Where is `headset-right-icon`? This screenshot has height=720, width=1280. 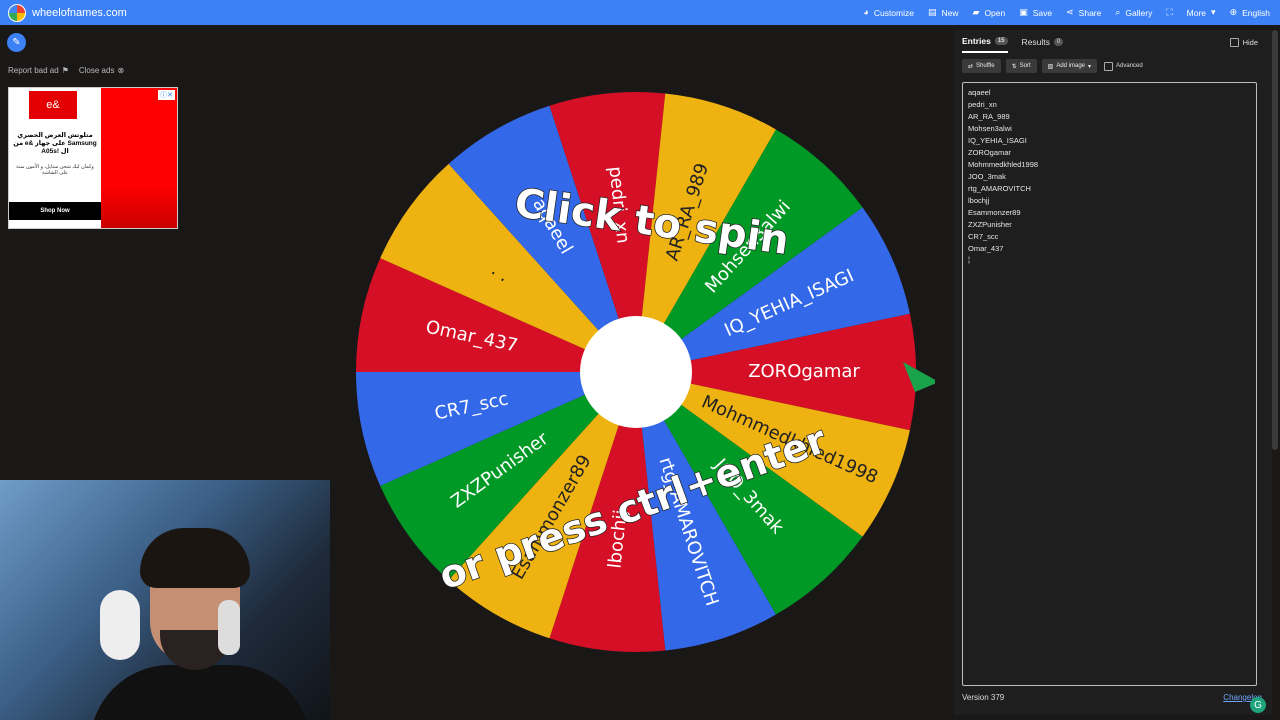 headset-right-icon is located at coordinates (229, 627).